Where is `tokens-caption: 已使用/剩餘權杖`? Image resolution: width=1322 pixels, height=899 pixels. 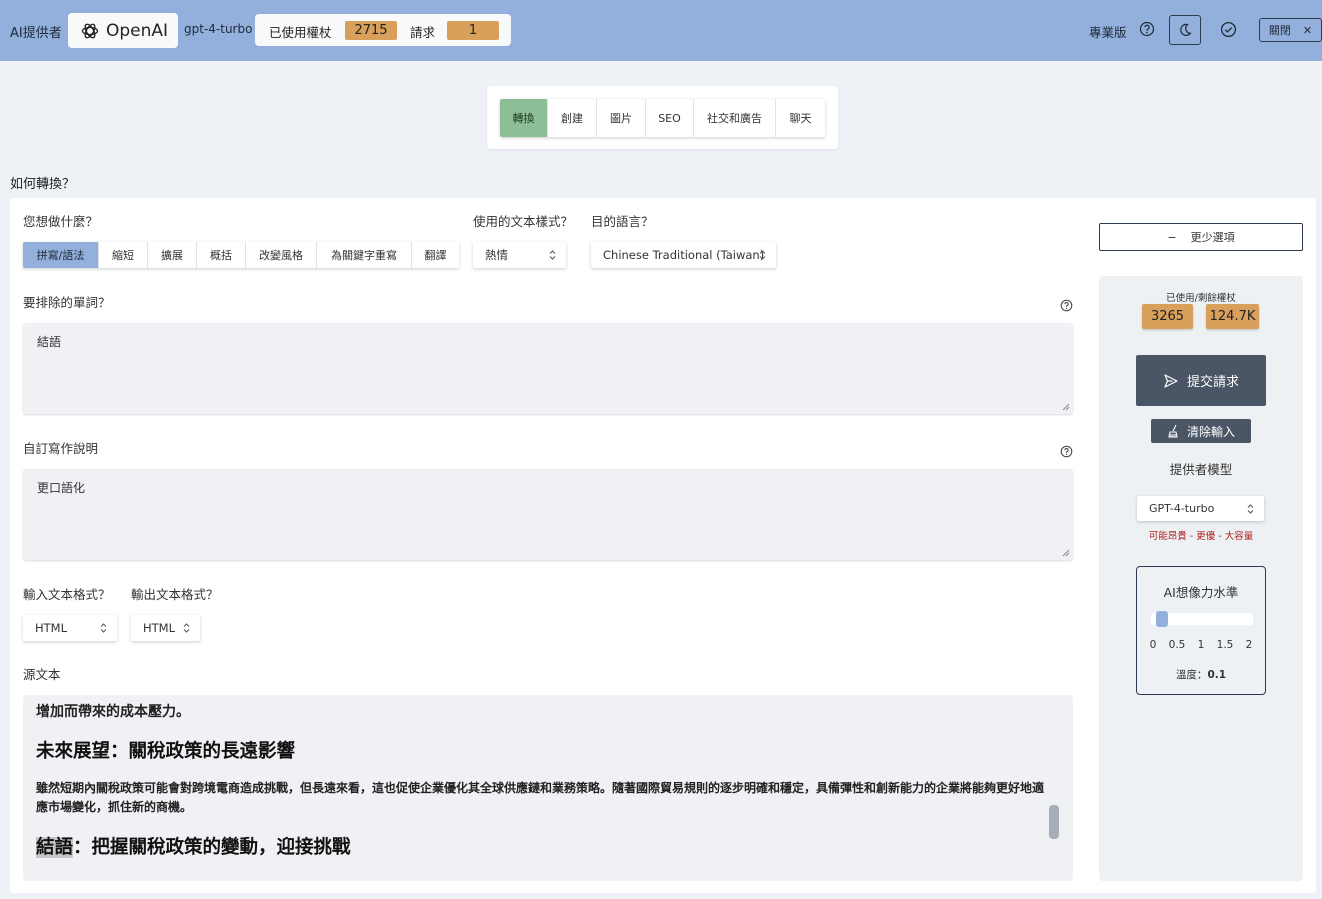 tokens-caption: 已使用/剩餘權杖 is located at coordinates (1201, 298).